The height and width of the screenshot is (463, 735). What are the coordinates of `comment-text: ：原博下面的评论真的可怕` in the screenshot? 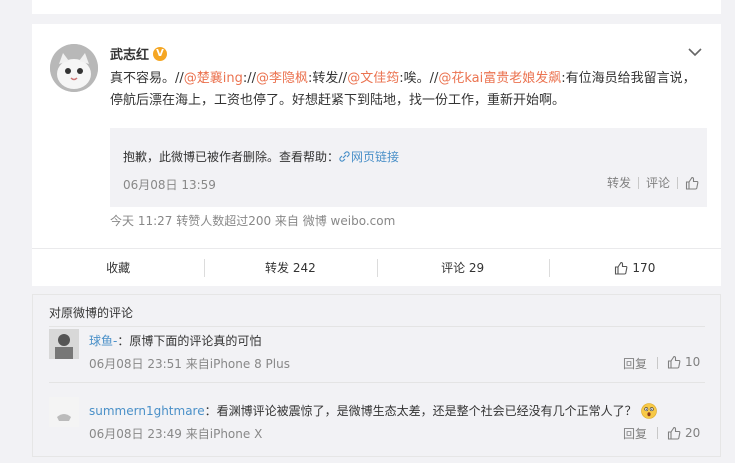 It's located at (189, 341).